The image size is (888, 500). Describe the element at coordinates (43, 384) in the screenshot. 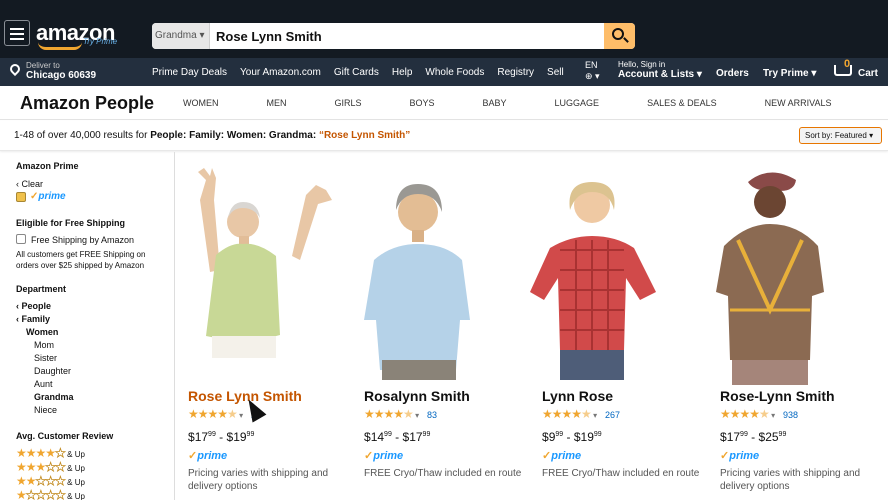

I see `dept-aunt: Aunt` at that location.